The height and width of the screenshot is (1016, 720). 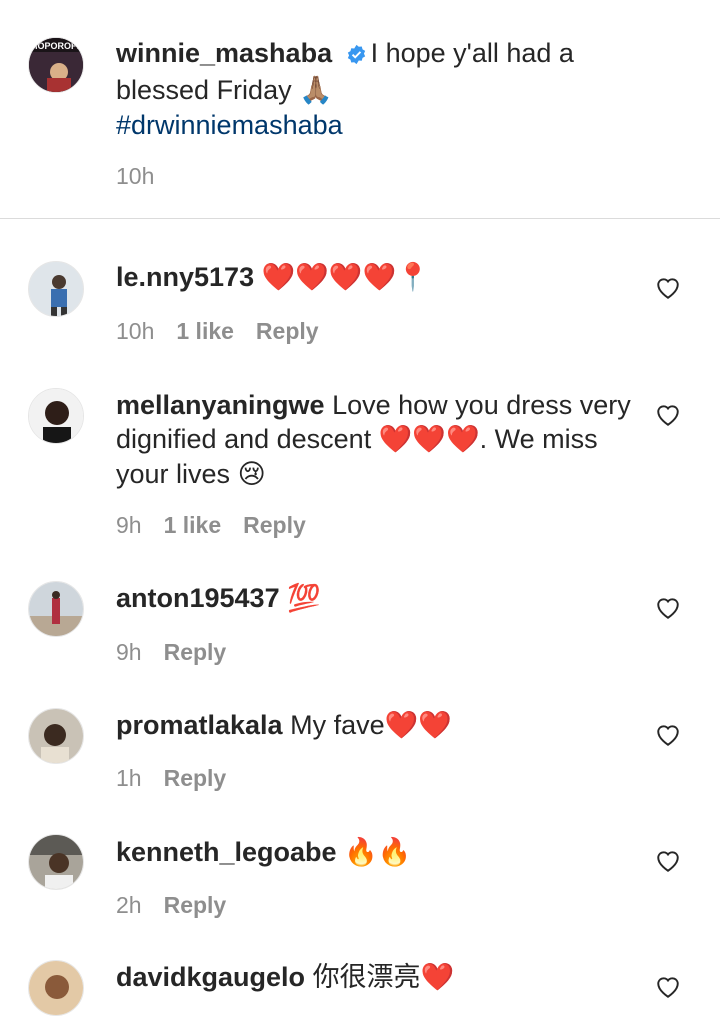 I want to click on comment-username: le.nny5173, so click(x=185, y=277).